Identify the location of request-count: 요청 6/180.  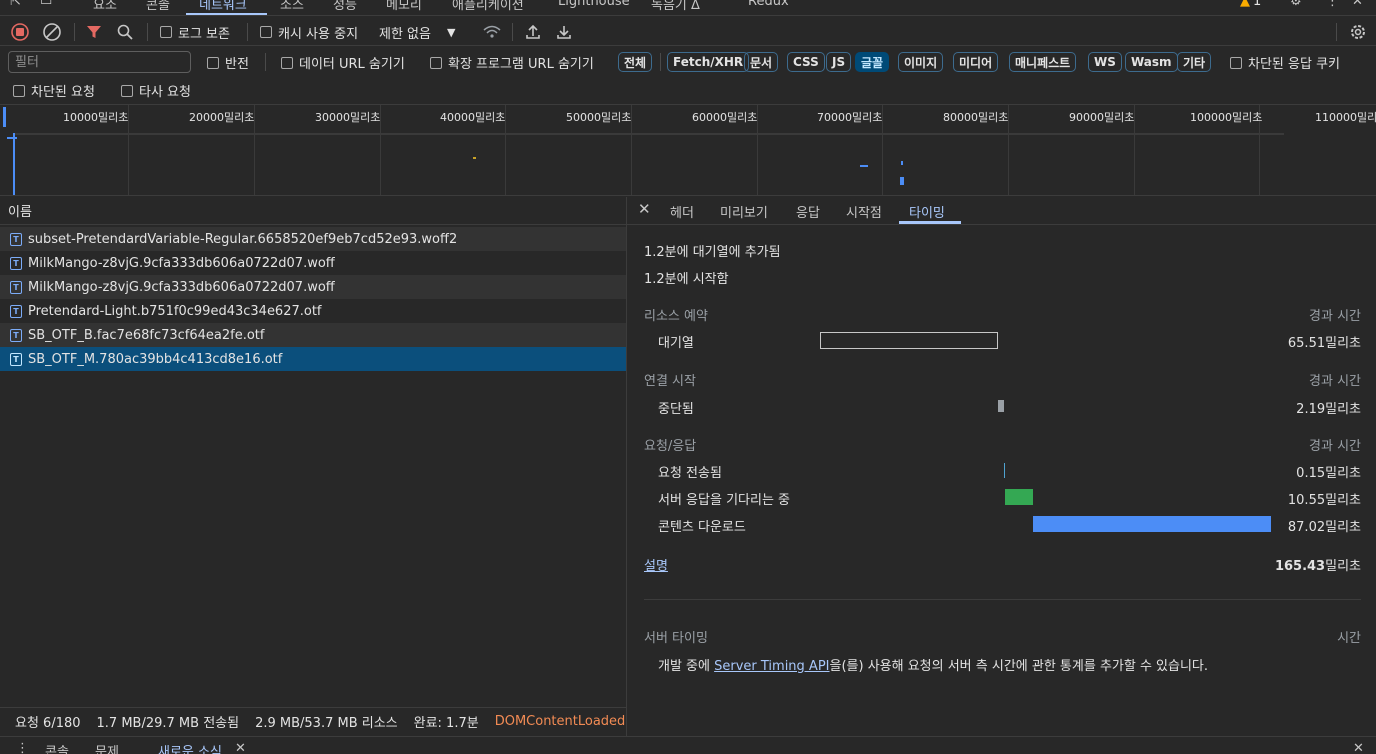
(48, 723).